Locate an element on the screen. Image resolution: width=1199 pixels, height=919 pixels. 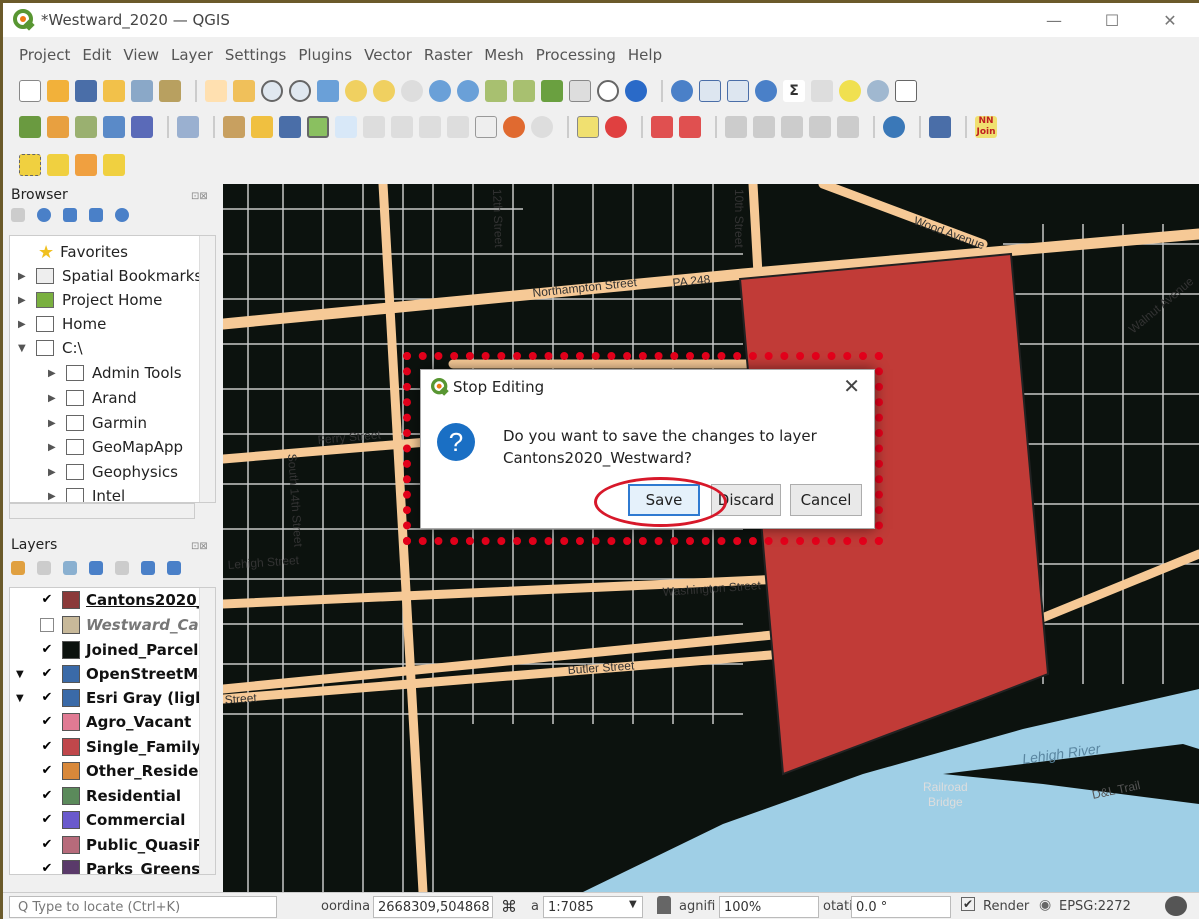
layer-row: ✔ Residential is located at coordinates (95, 796).